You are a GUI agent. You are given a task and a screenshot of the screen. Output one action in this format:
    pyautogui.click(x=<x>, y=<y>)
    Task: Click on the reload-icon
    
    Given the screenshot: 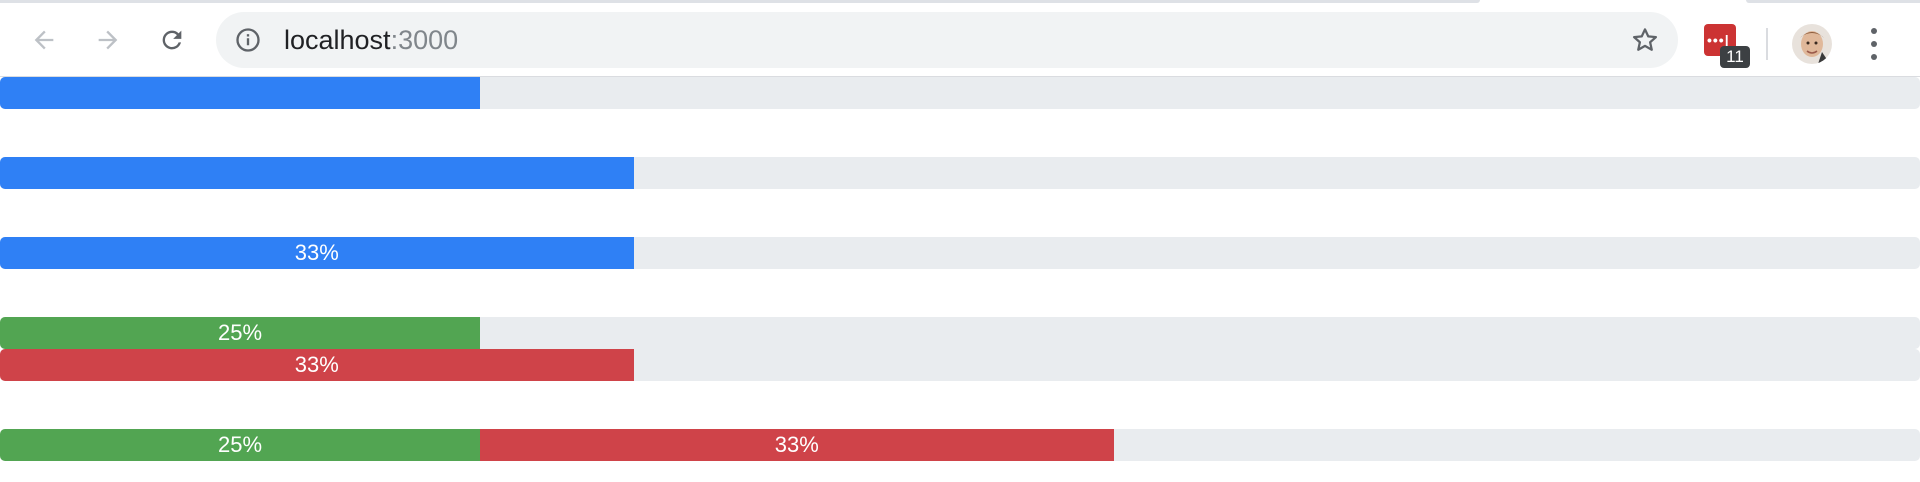 What is the action you would take?
    pyautogui.click(x=172, y=40)
    